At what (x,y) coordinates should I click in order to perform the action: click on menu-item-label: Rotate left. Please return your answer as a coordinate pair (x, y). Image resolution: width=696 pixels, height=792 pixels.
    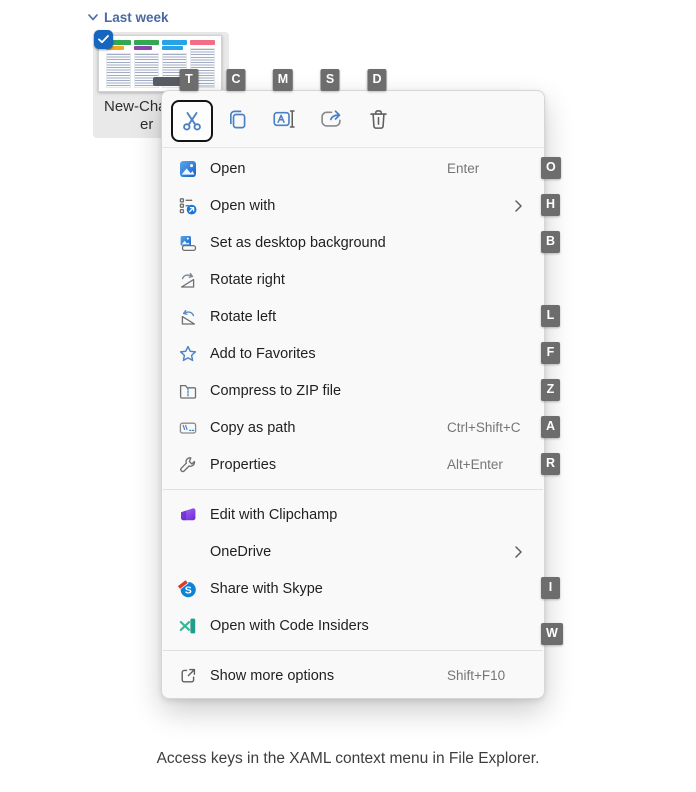
    Looking at the image, I should click on (243, 316).